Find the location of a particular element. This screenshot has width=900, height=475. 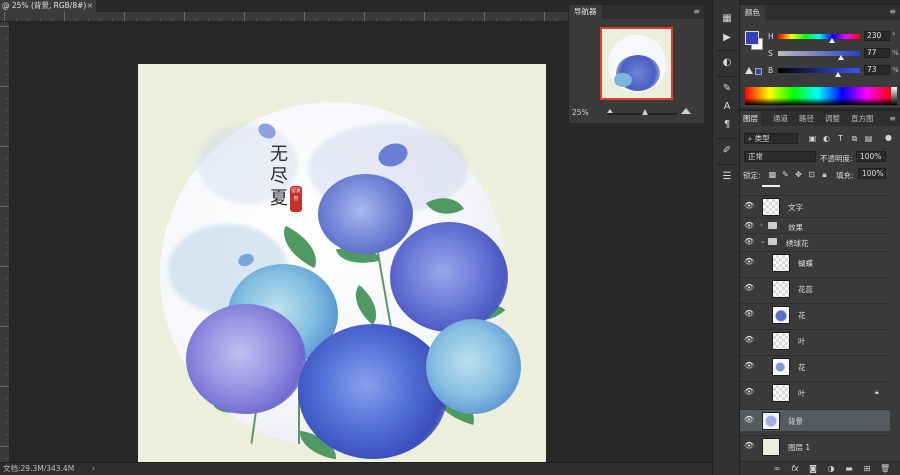

hue-slider is located at coordinates (819, 36).